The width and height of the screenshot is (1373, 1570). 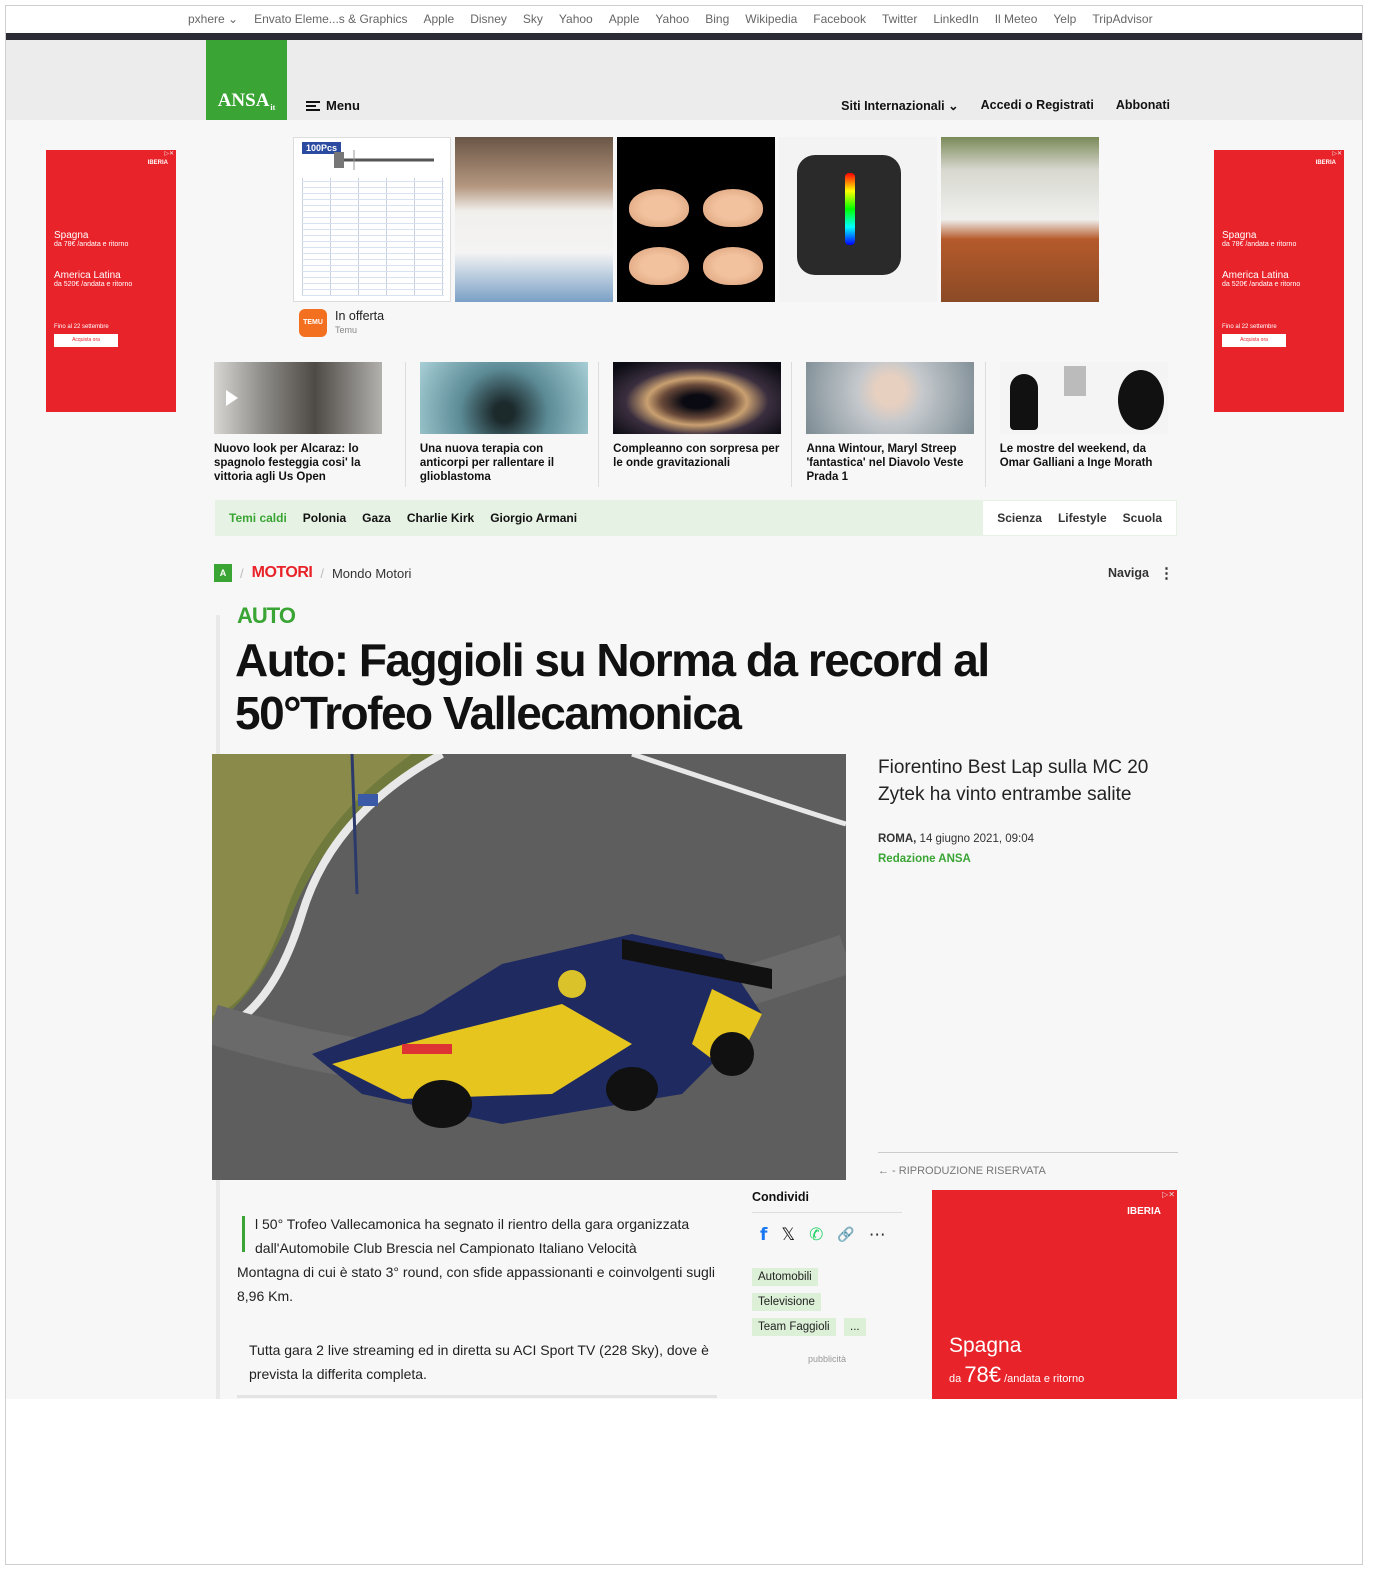 What do you see at coordinates (827, 1359) in the screenshot?
I see `advertising-label: pubblicità` at bounding box center [827, 1359].